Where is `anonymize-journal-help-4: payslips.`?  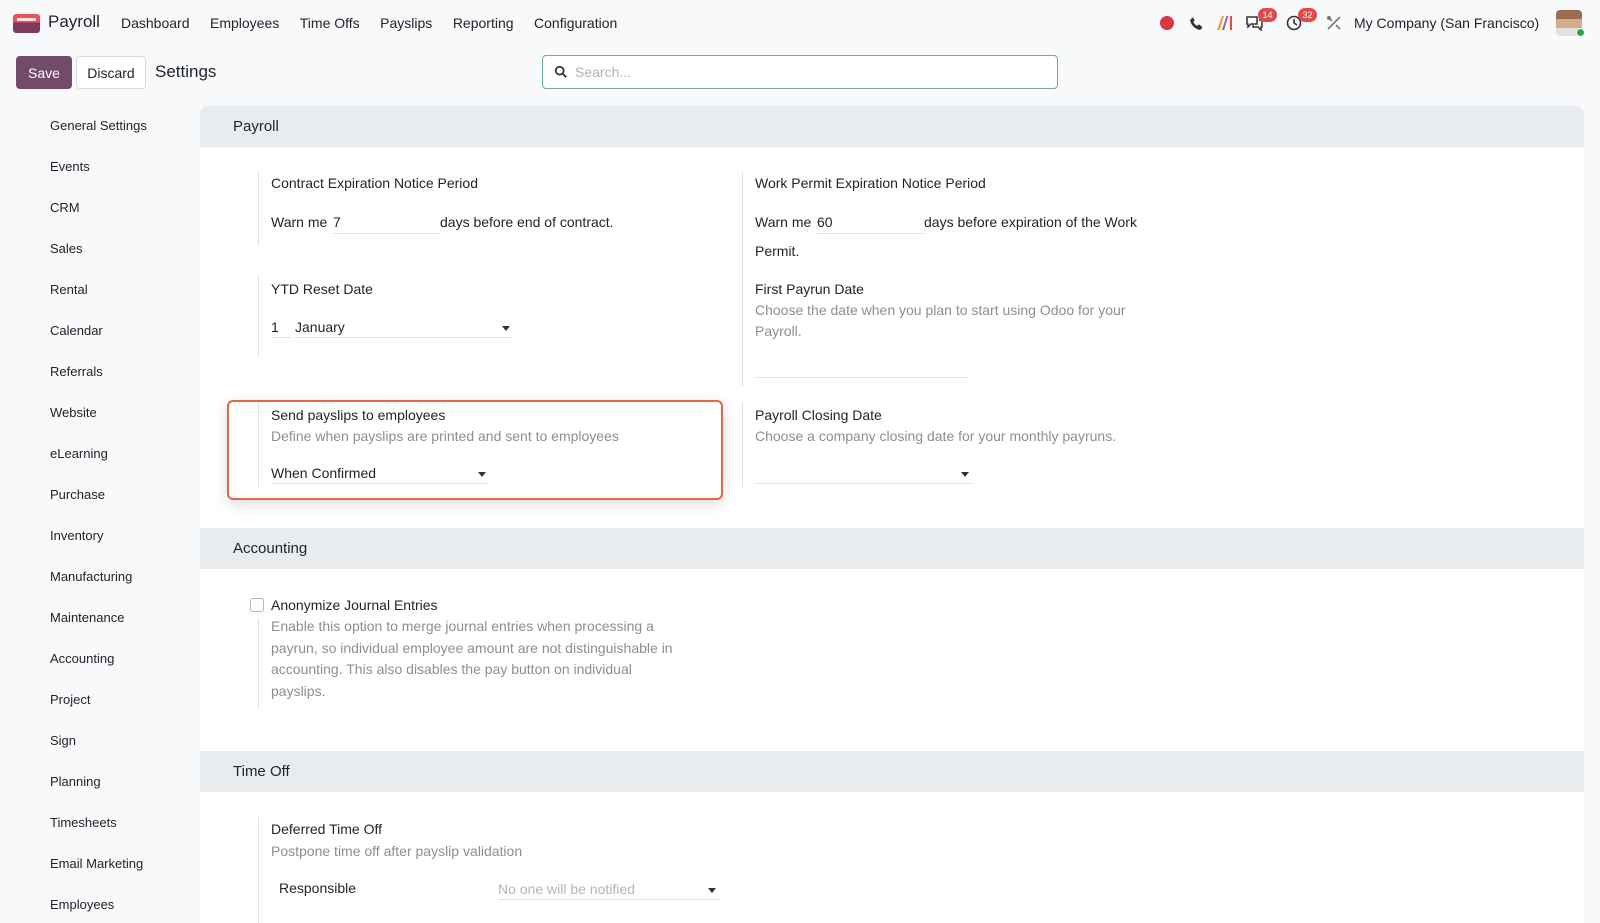 anonymize-journal-help-4: payslips. is located at coordinates (298, 691).